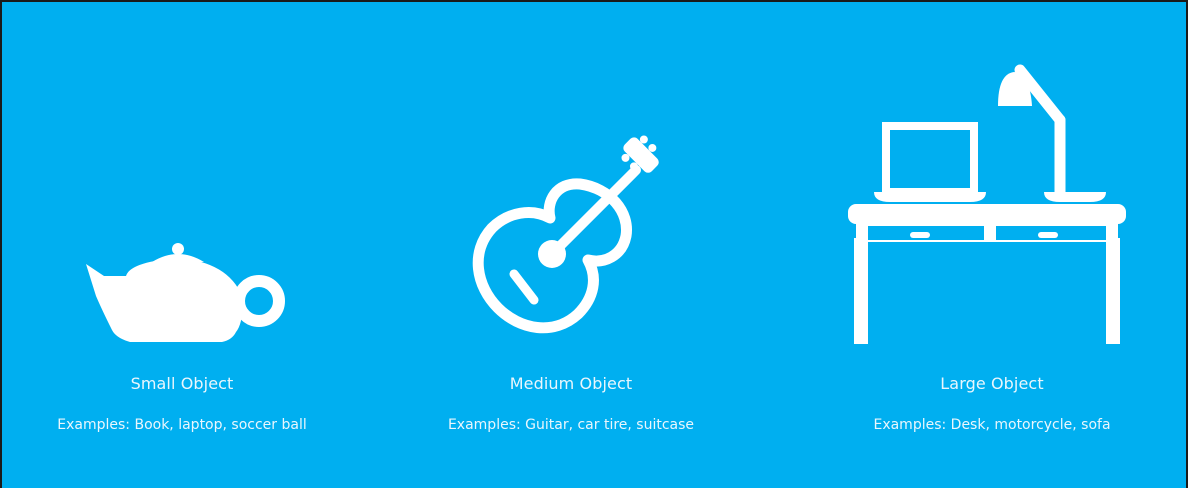  What do you see at coordinates (992, 425) in the screenshot?
I see `large-object-examples: Examples: Desk, motorcycle, sofa` at bounding box center [992, 425].